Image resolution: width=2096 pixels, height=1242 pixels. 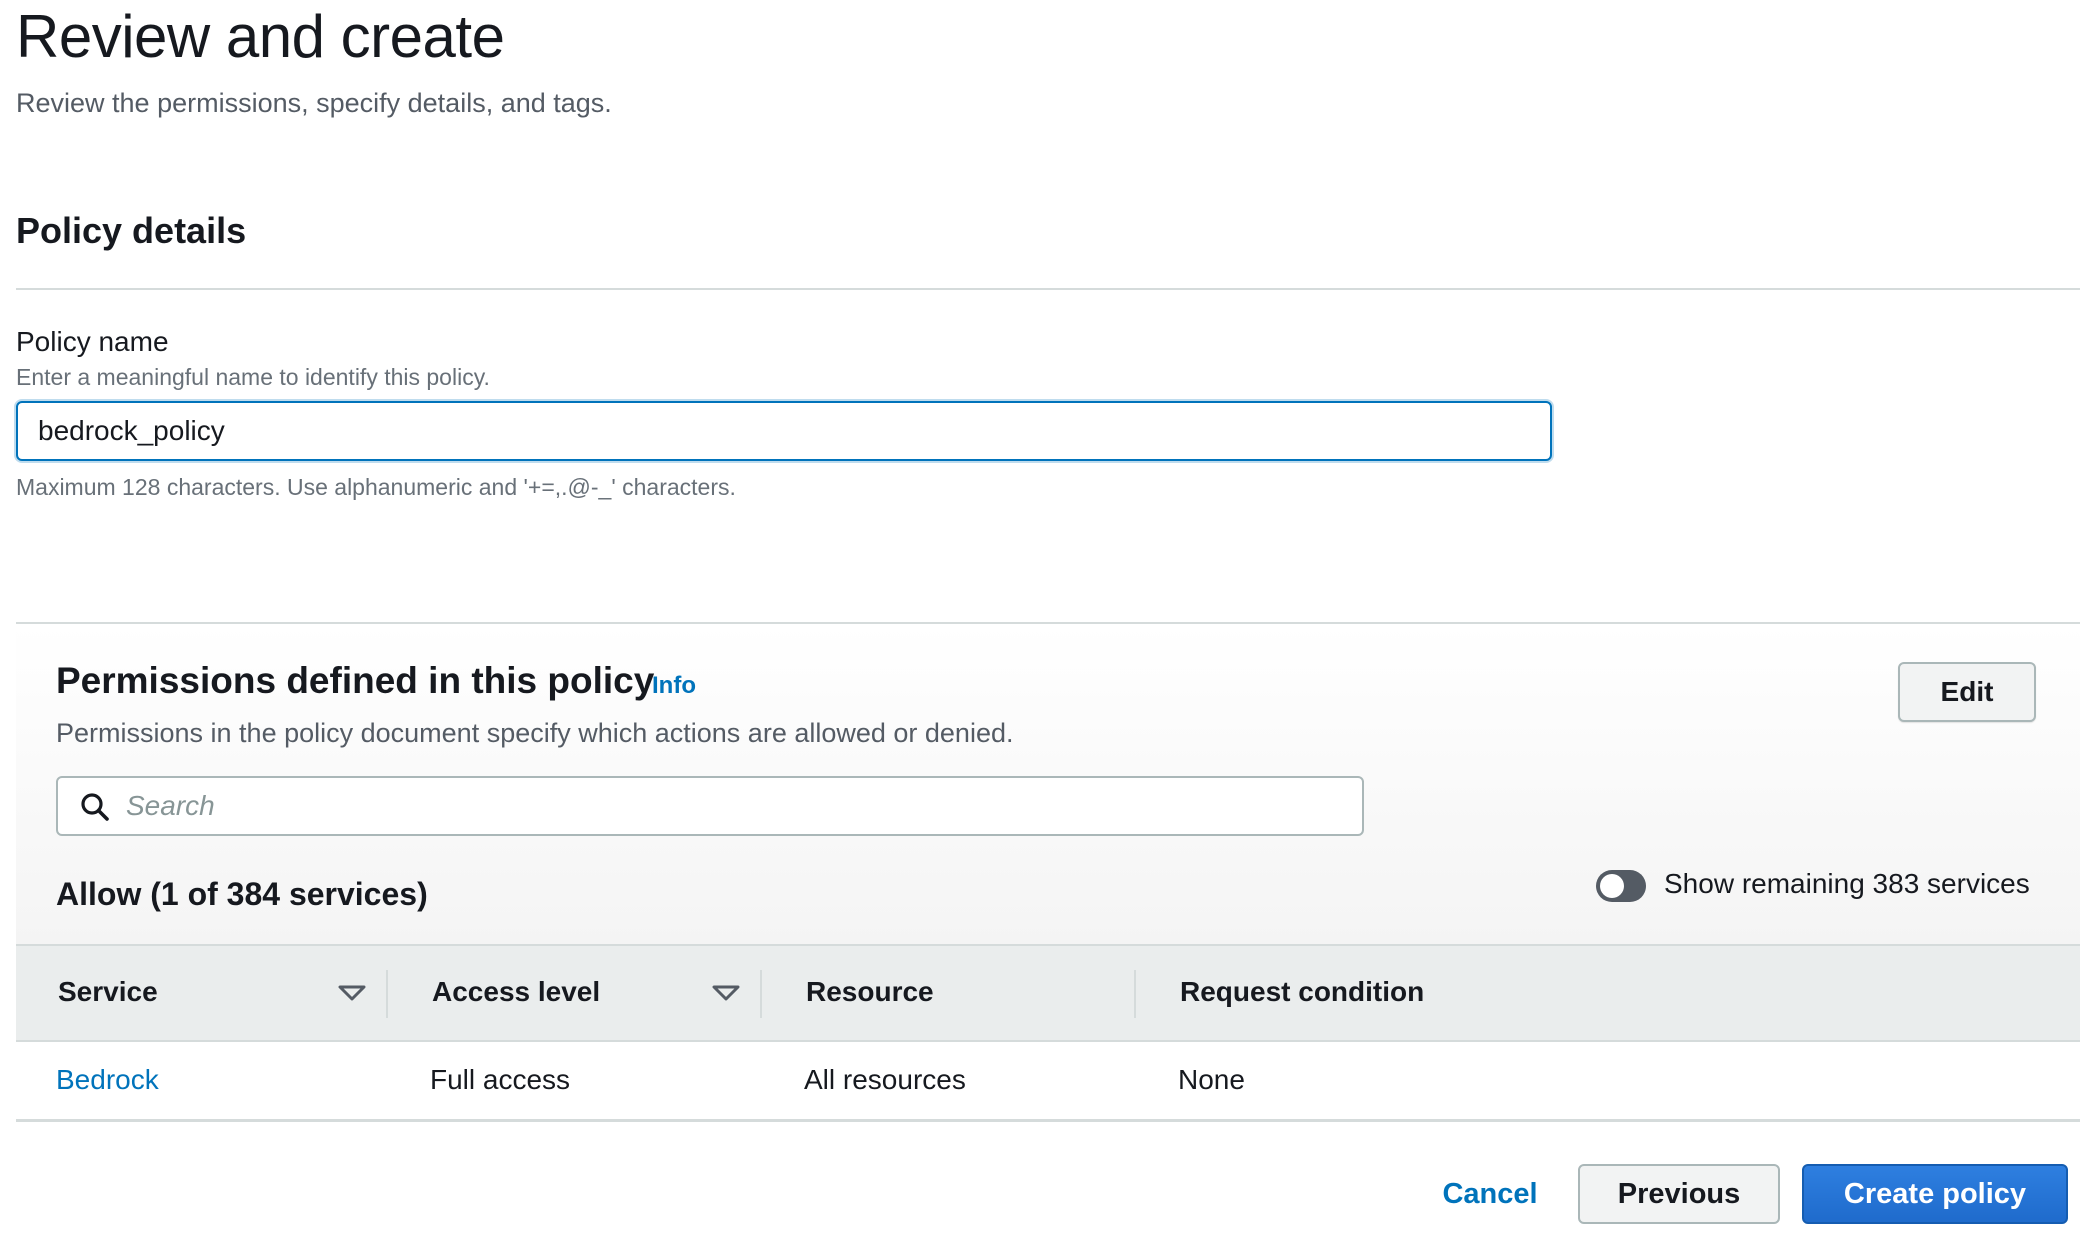 What do you see at coordinates (1302, 991) in the screenshot?
I see `column-header-request-condition: Request condition` at bounding box center [1302, 991].